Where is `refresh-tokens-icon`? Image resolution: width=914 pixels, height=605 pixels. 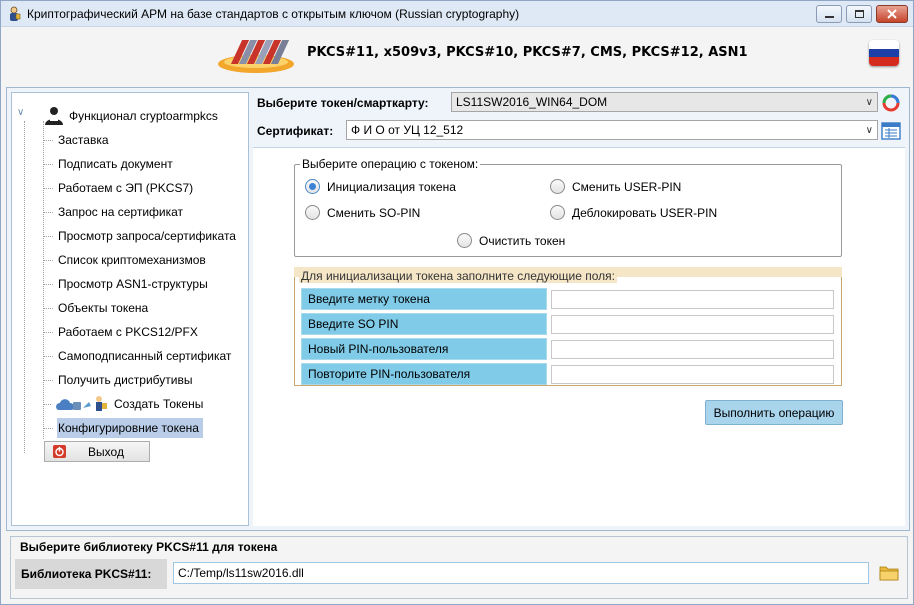
refresh-tokens-icon is located at coordinates (891, 103).